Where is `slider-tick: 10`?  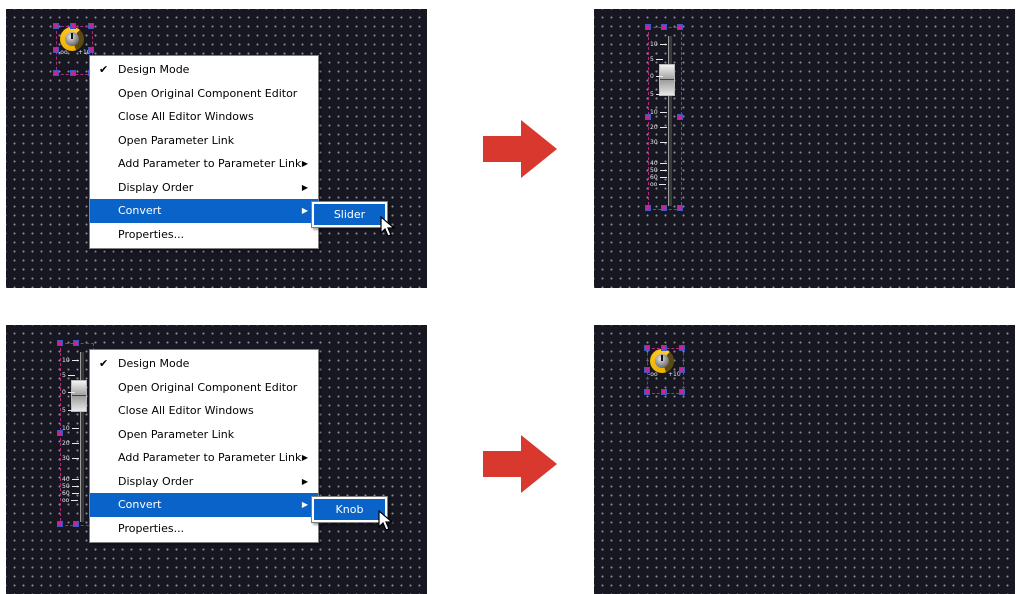 slider-tick: 10 is located at coordinates (658, 113).